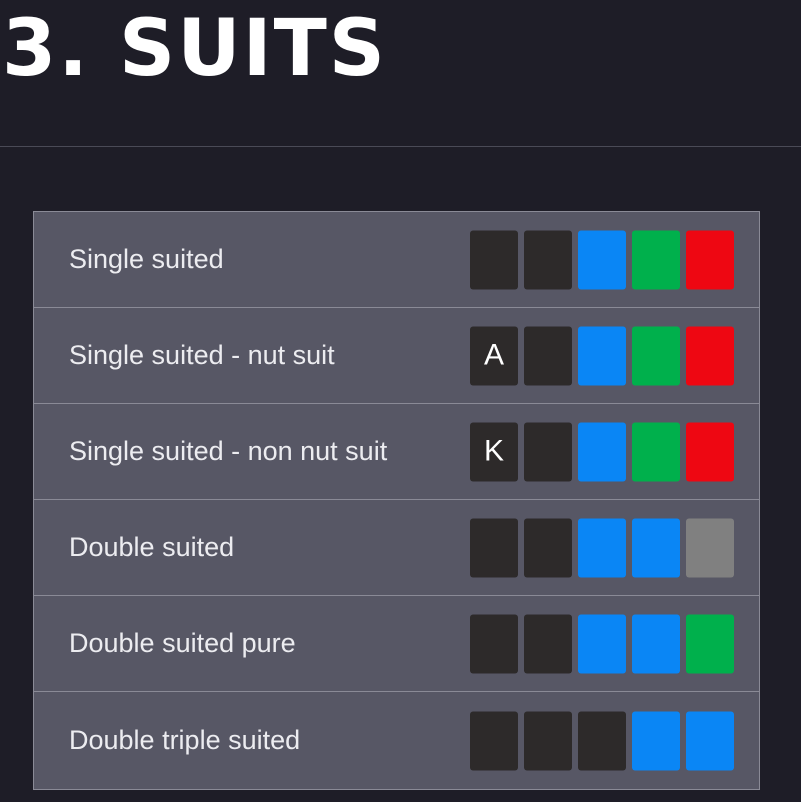 This screenshot has width=801, height=802. Describe the element at coordinates (494, 451) in the screenshot. I see `card-king: K` at that location.